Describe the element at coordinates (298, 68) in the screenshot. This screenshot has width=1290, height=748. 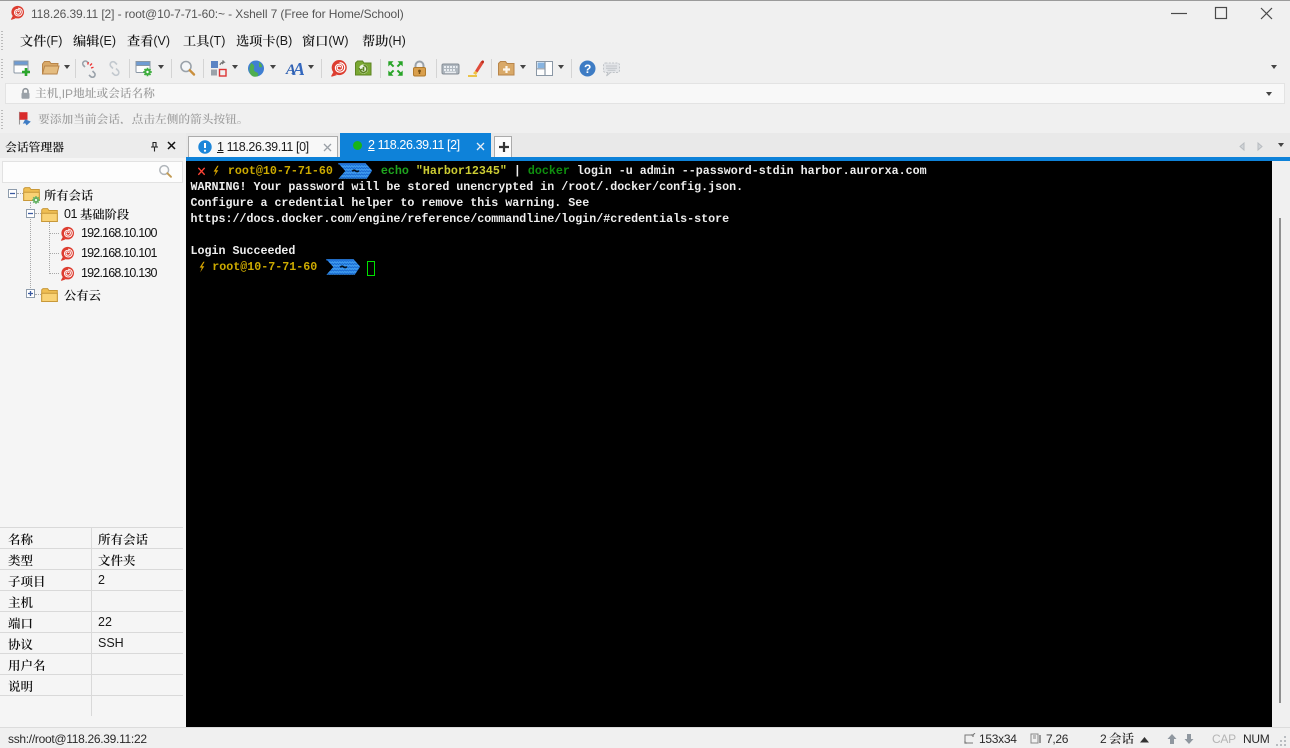
I see `svg-text: A` at that location.